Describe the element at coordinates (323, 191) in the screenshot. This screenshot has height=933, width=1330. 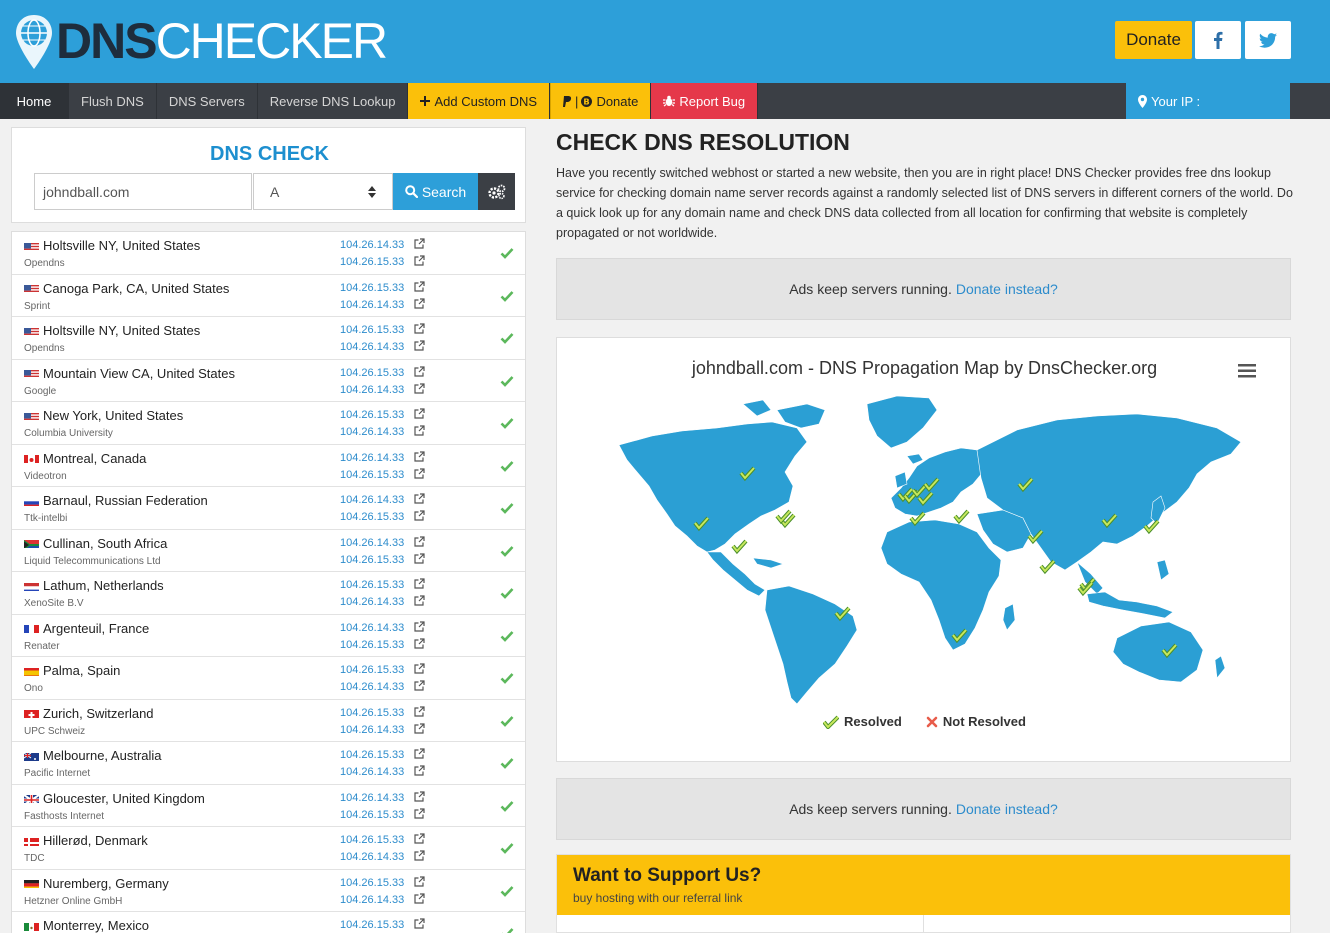
I see `record-type-select: A` at that location.